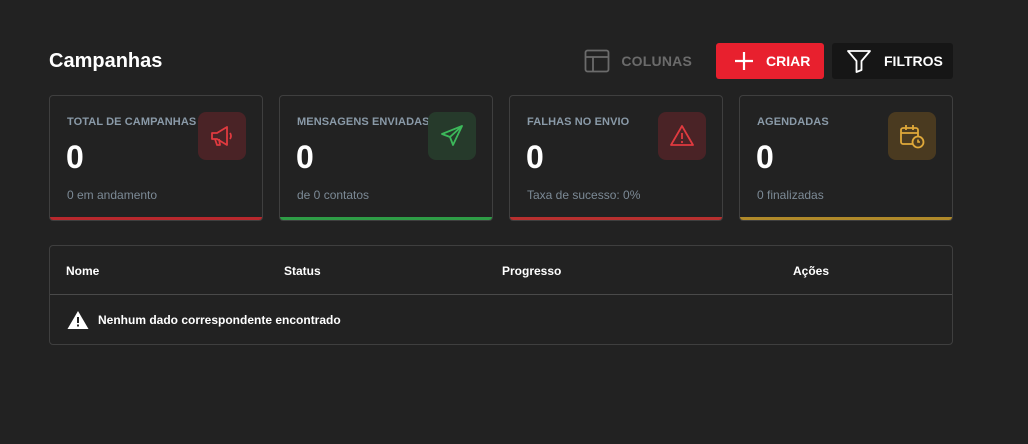  Describe the element at coordinates (584, 195) in the screenshot. I see `card-subtext: Taxa de sucesso: 0%` at that location.